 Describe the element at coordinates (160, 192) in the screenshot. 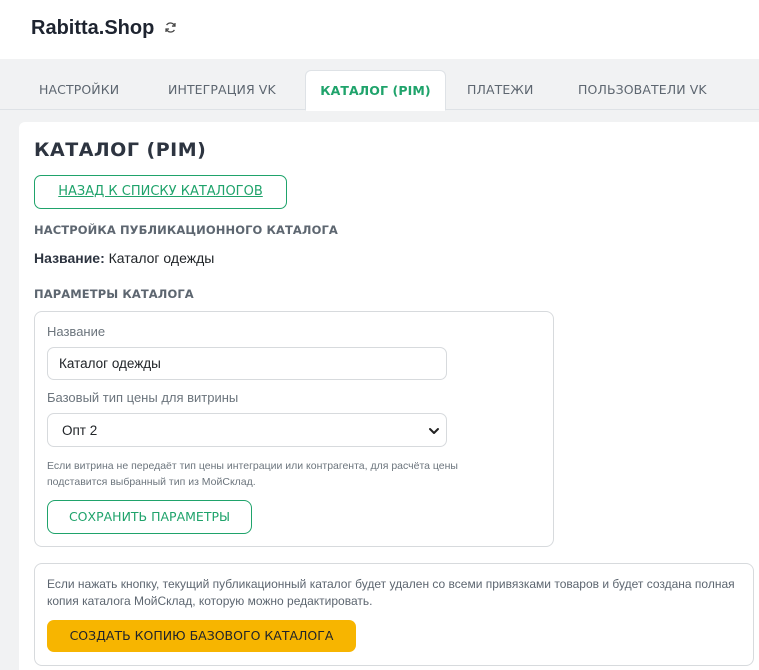

I see `back-to-catalogs-button: НАЗАД К СПИСКУ КАТАЛОГОВ` at that location.